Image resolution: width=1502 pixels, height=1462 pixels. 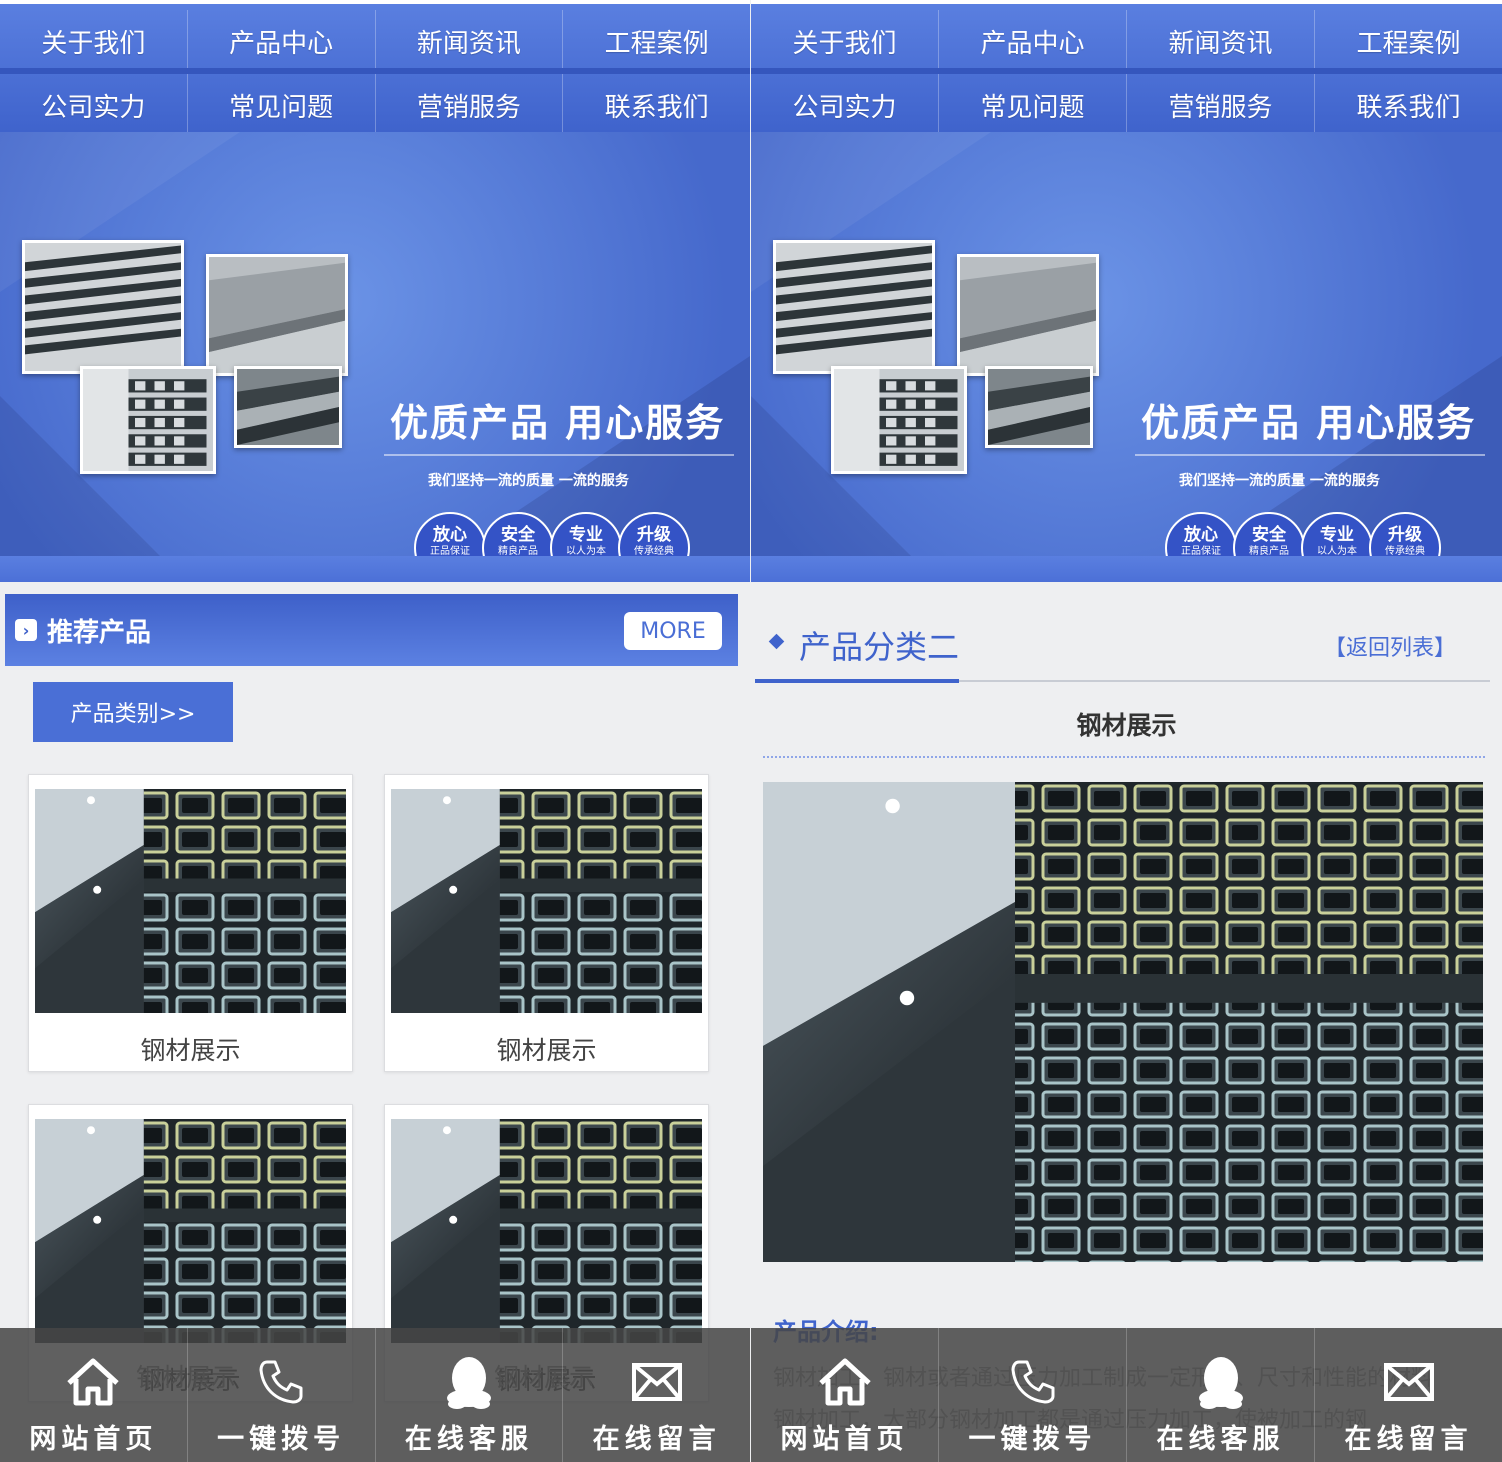 I want to click on section-title: 产品分类二, so click(x=879, y=647).